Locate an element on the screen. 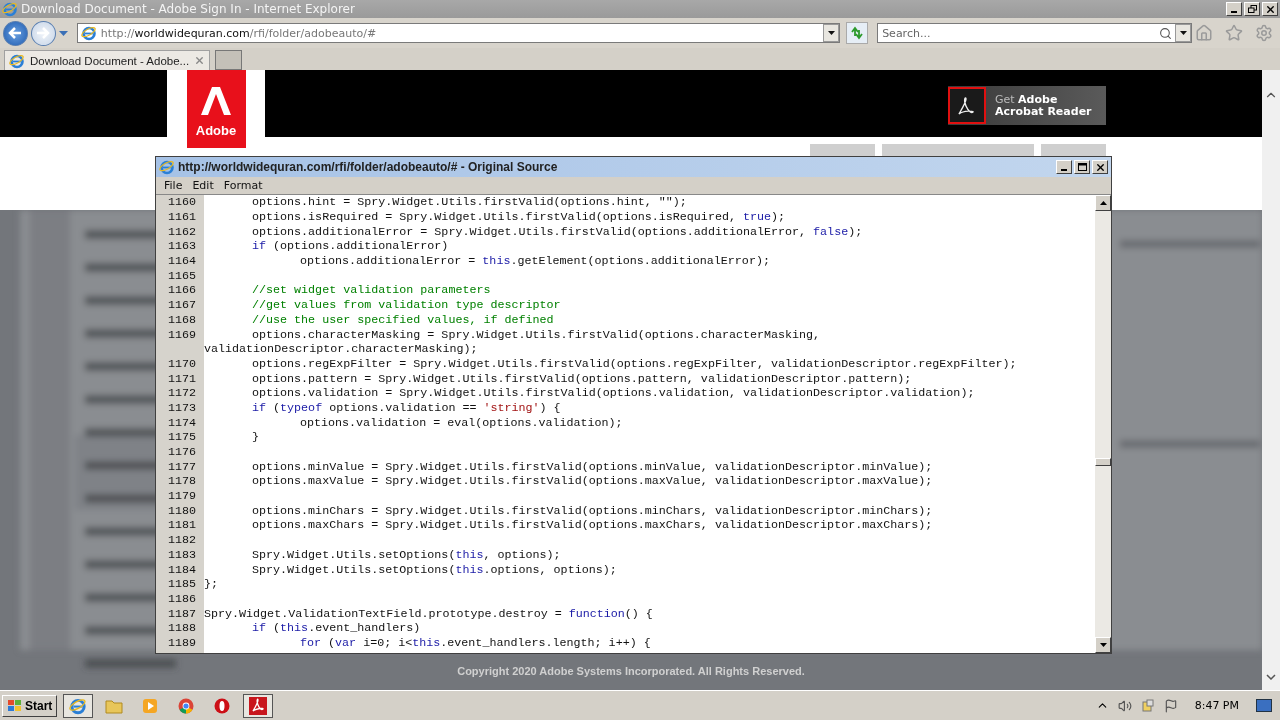 This screenshot has height=720, width=1280. new-tab-button is located at coordinates (229, 60).